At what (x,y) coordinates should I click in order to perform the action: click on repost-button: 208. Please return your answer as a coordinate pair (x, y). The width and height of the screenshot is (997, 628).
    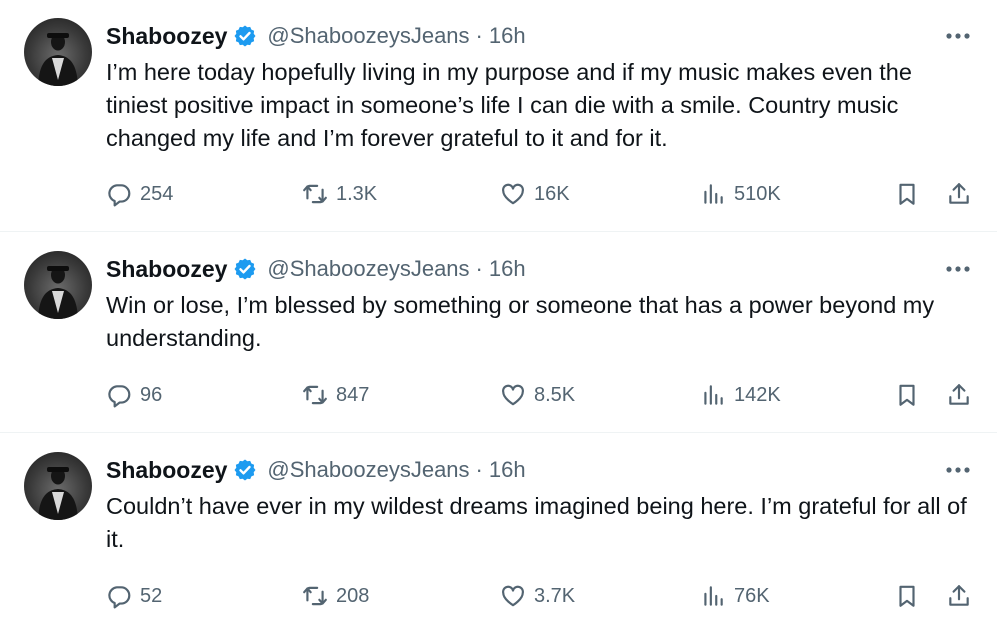
    Looking at the image, I should click on (335, 596).